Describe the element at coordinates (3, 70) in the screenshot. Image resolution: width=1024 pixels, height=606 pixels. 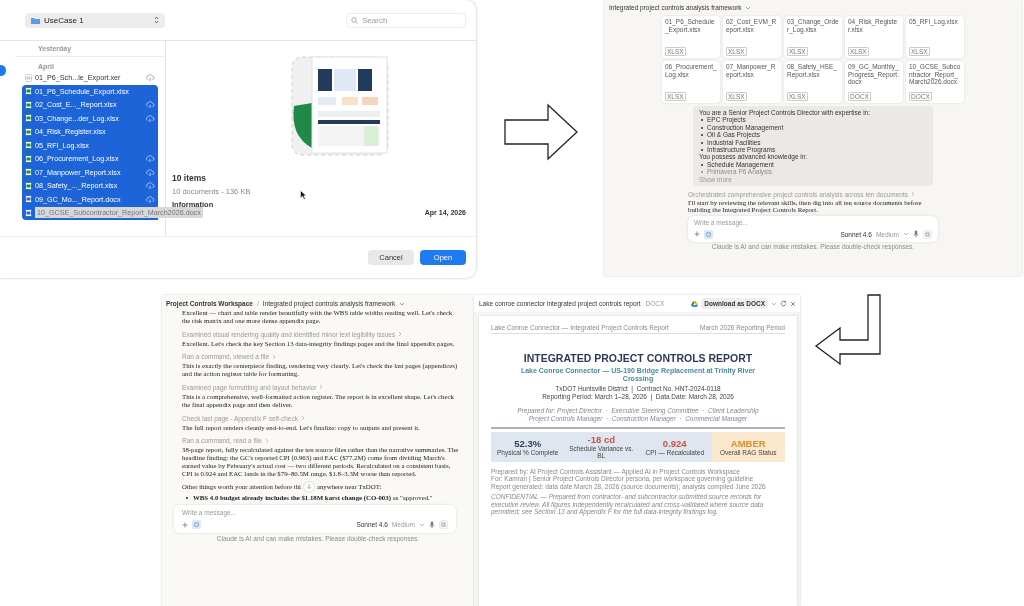
I see `sidebar-tab-icon` at that location.